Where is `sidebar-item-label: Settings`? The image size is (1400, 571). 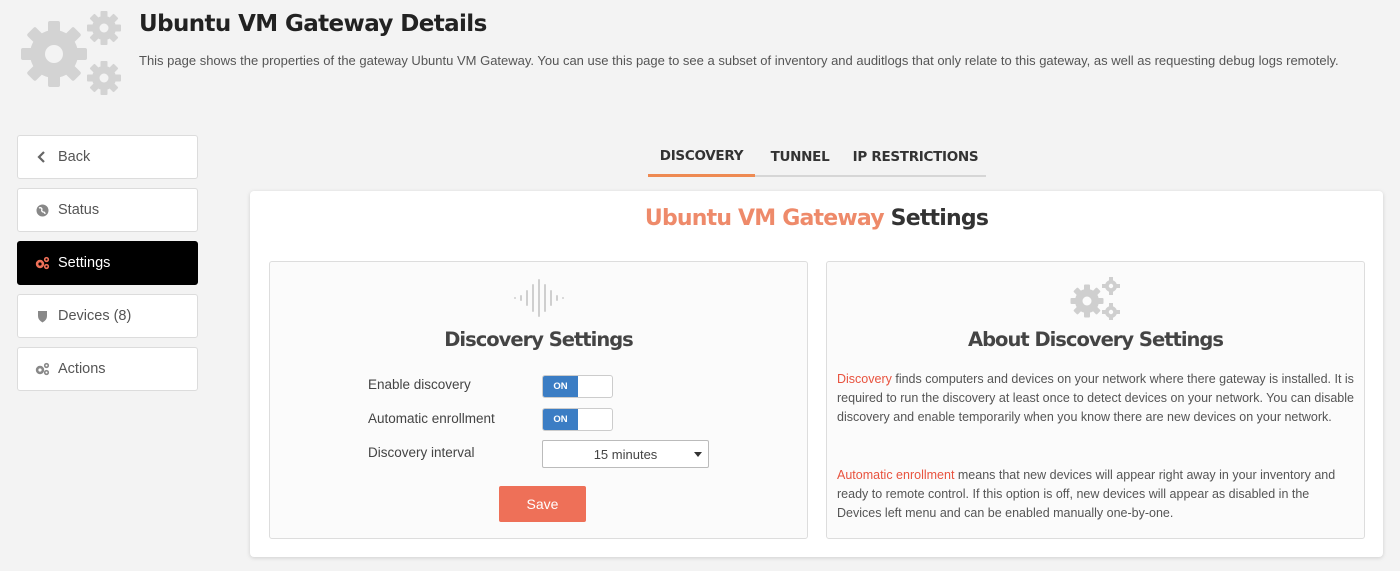 sidebar-item-label: Settings is located at coordinates (84, 263).